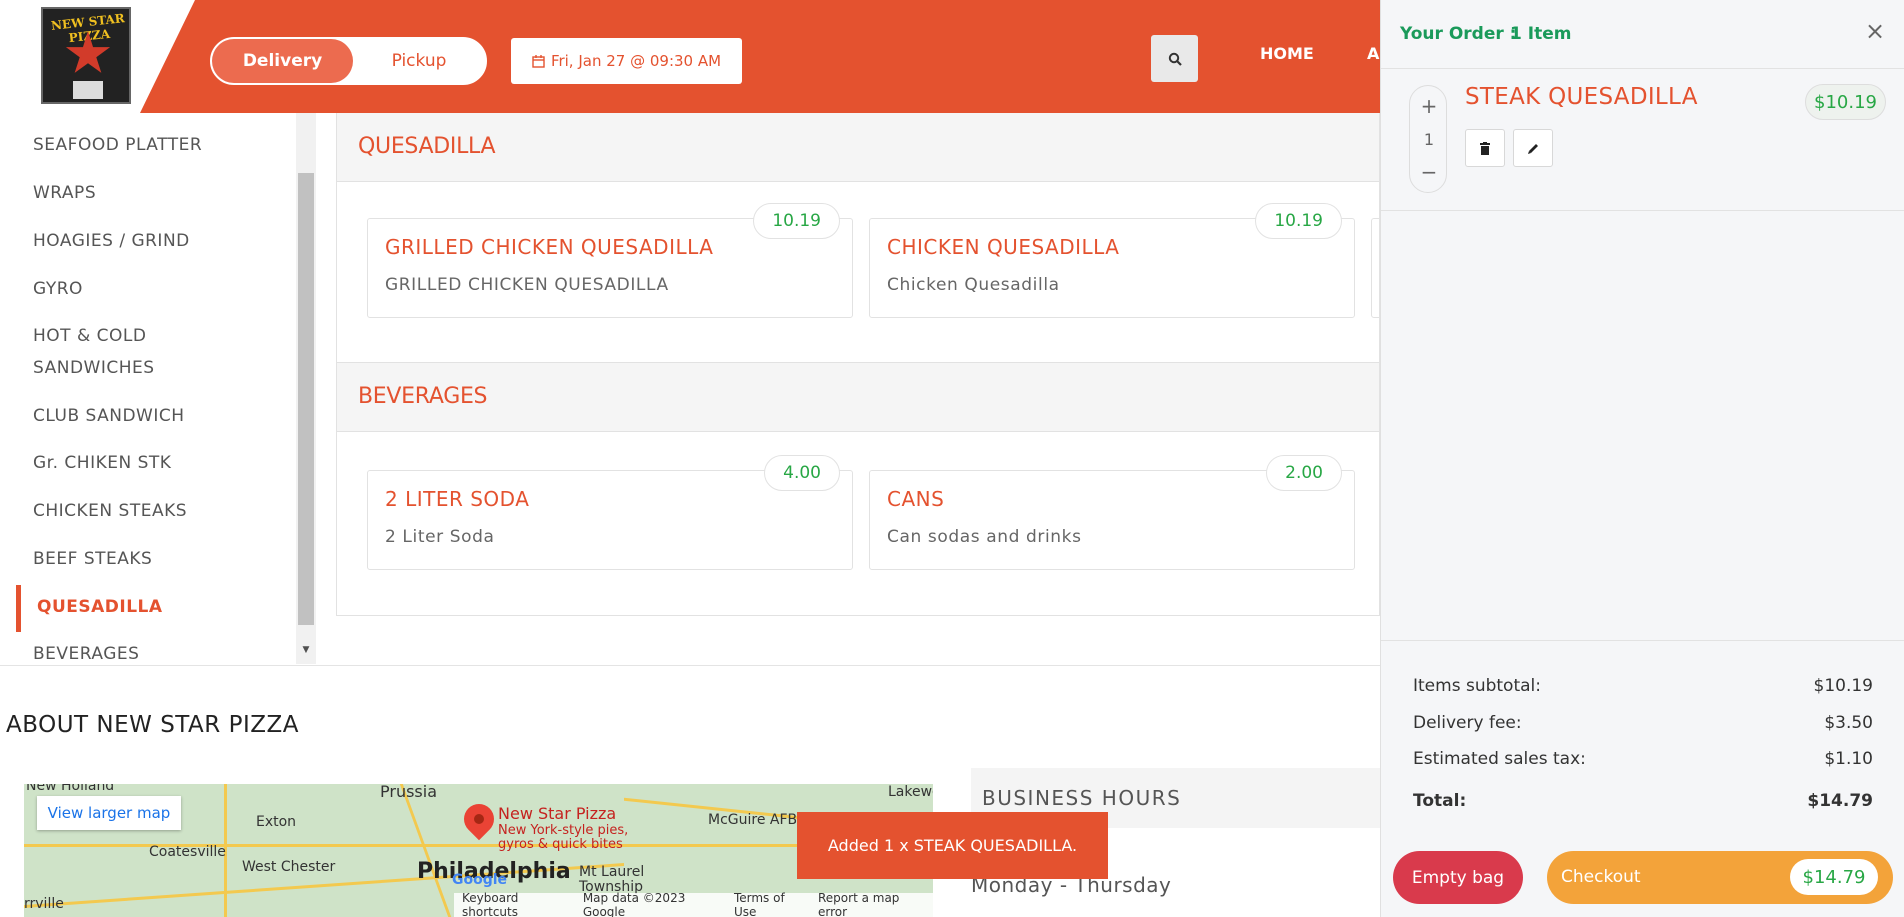 The width and height of the screenshot is (1904, 917). I want to click on sidebar-item-gr-chiken-stk: Gr. CHIKEN STK, so click(102, 463).